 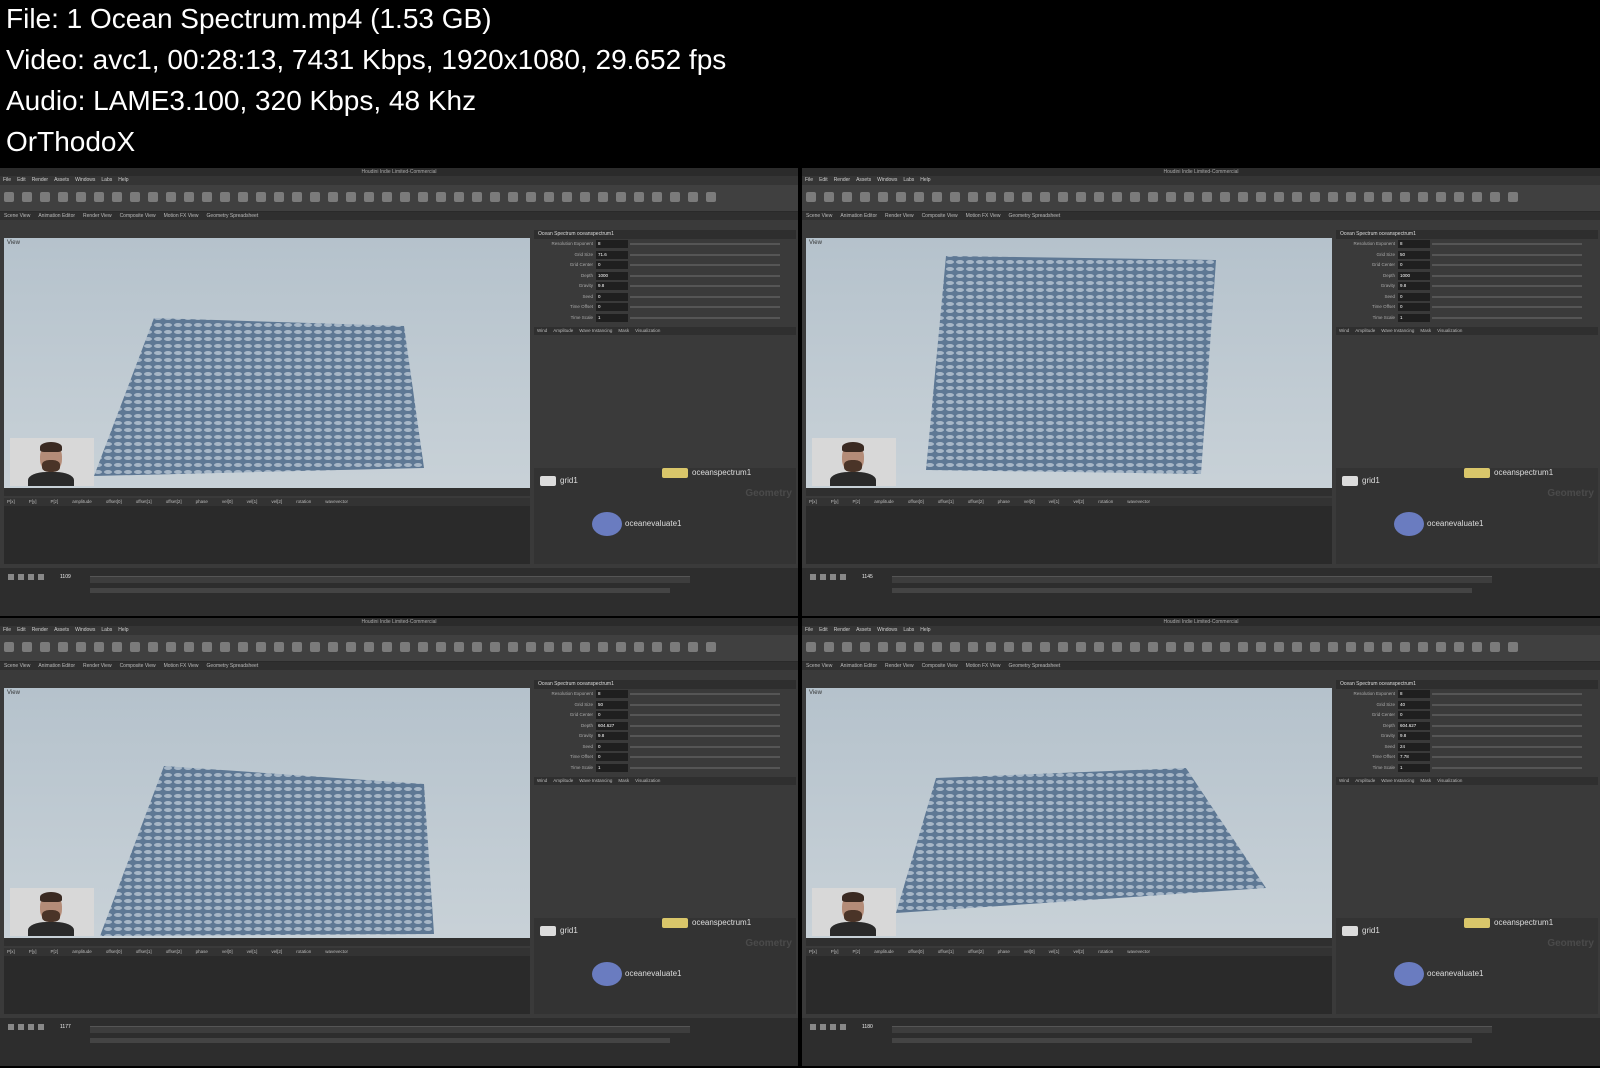 I want to click on column-header: vel[0], so click(x=1029, y=951).